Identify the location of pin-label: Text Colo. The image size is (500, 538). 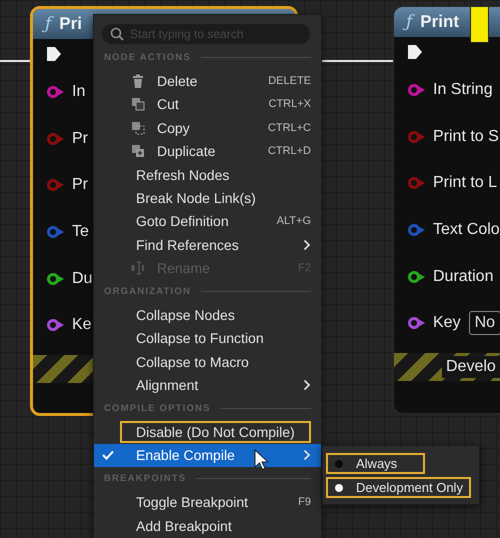
(466, 230).